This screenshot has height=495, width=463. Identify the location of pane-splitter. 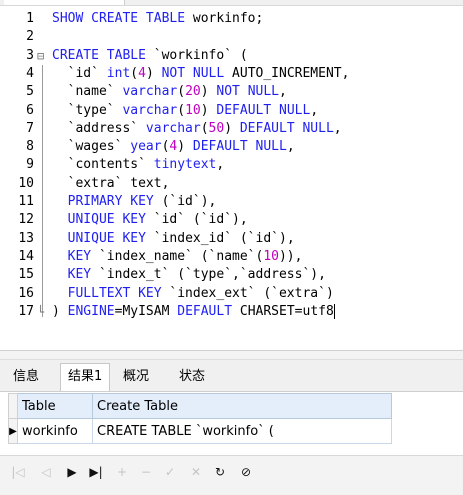
(231, 355).